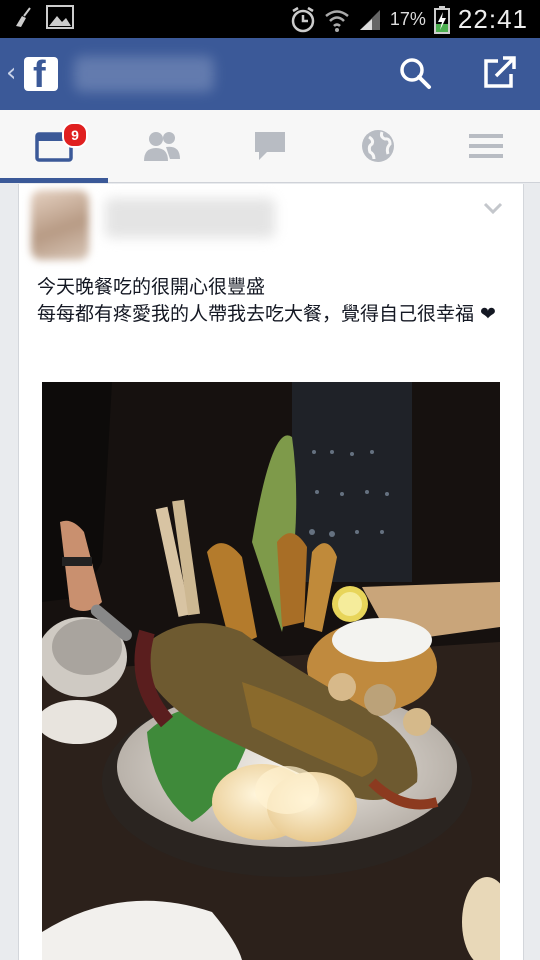 This screenshot has width=540, height=960. I want to click on facebook-logo: f, so click(41, 75).